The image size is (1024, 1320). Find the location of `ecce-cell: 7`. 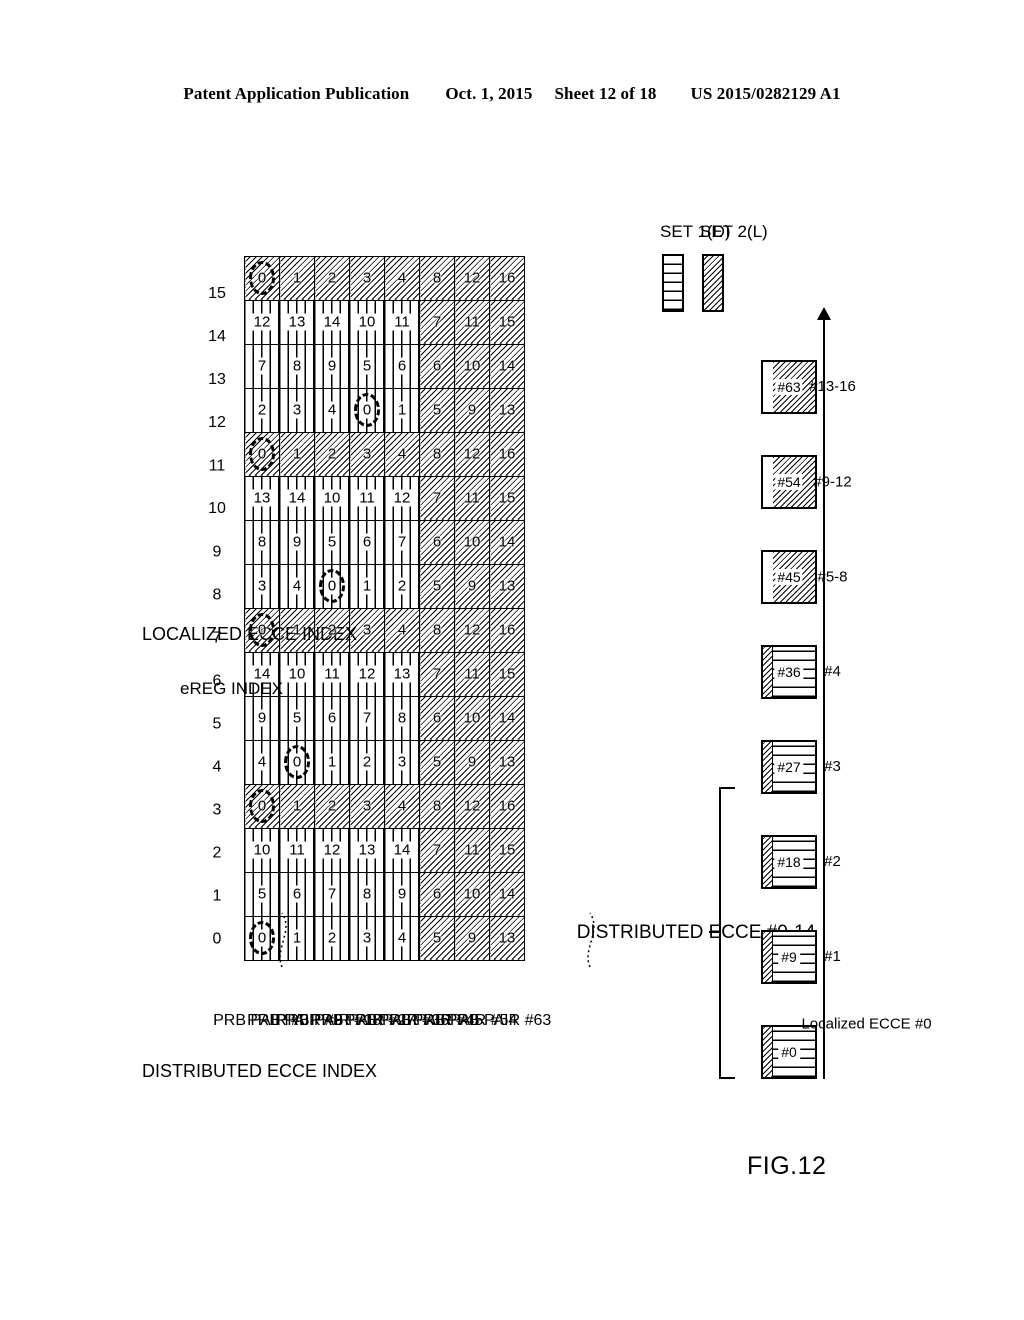

ecce-cell: 7 is located at coordinates (367, 718).